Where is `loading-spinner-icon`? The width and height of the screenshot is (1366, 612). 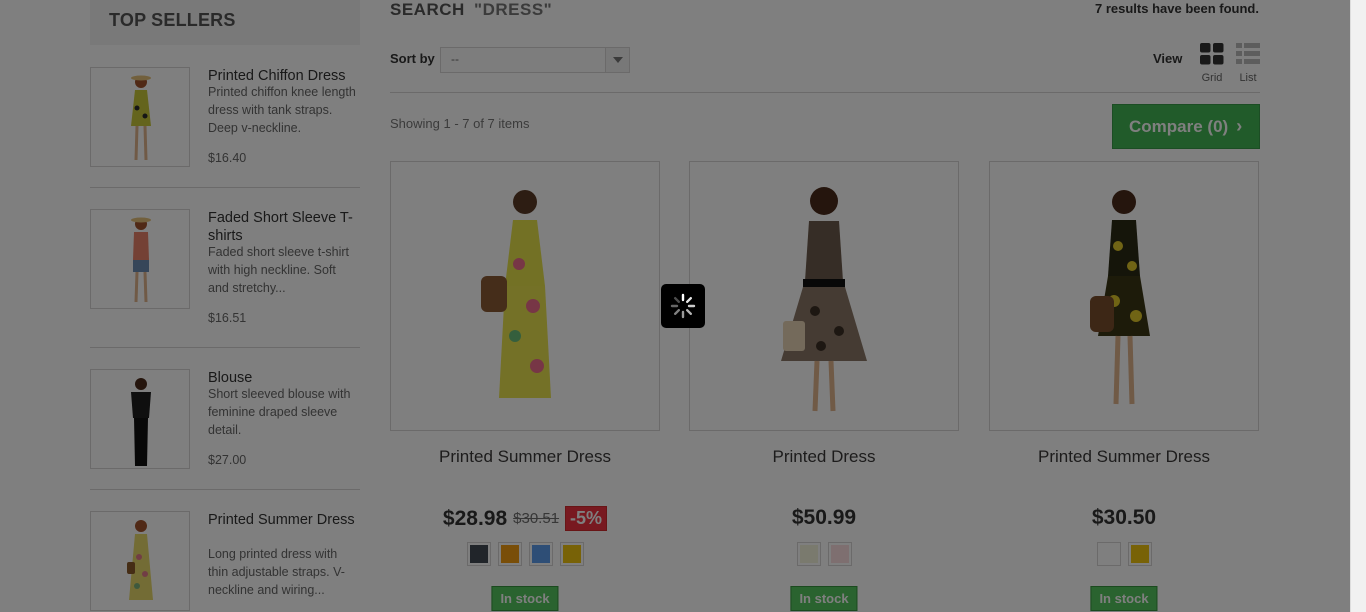
loading-spinner-icon is located at coordinates (683, 306).